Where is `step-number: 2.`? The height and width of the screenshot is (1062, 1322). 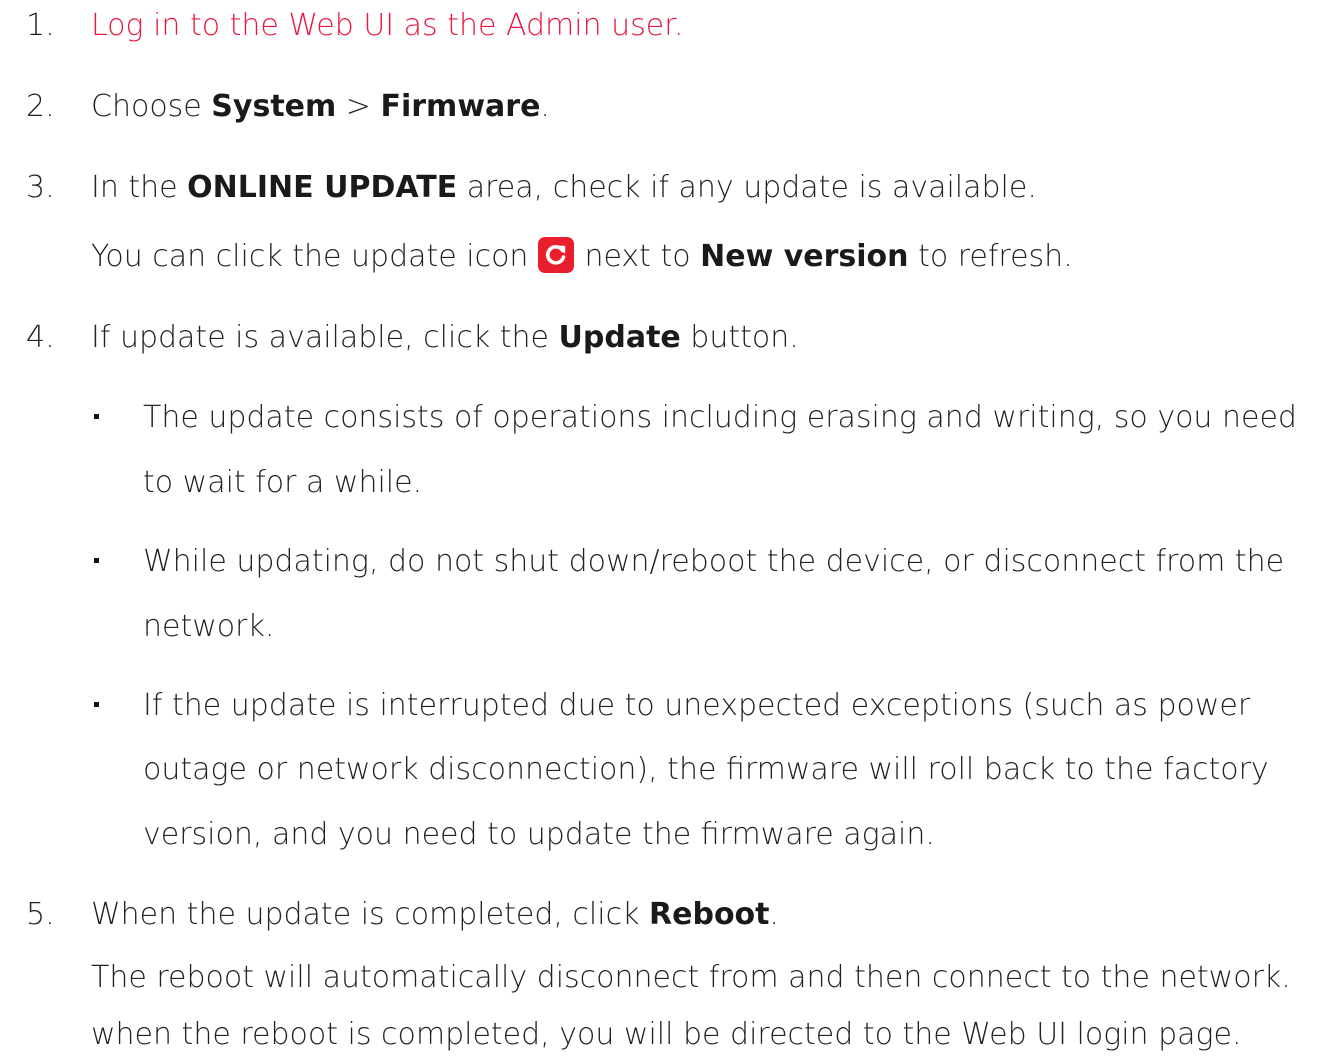 step-number: 2. is located at coordinates (40, 106).